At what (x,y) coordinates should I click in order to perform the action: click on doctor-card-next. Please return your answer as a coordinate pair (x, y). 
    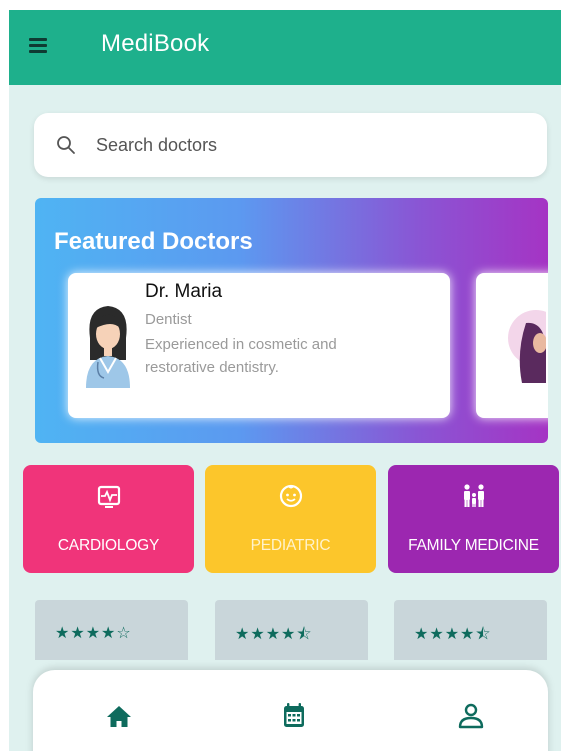
    Looking at the image, I should click on (512, 345).